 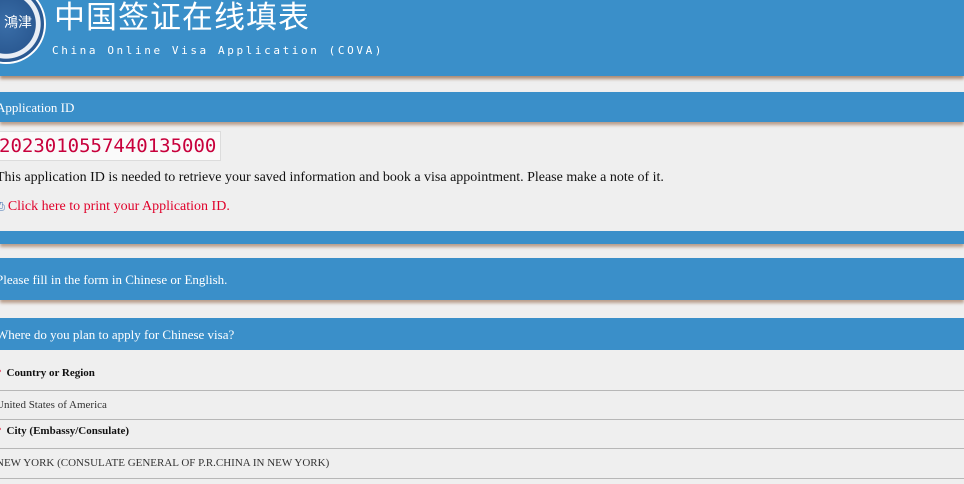 I want to click on application-id-section-header: Application ID, so click(x=482, y=107).